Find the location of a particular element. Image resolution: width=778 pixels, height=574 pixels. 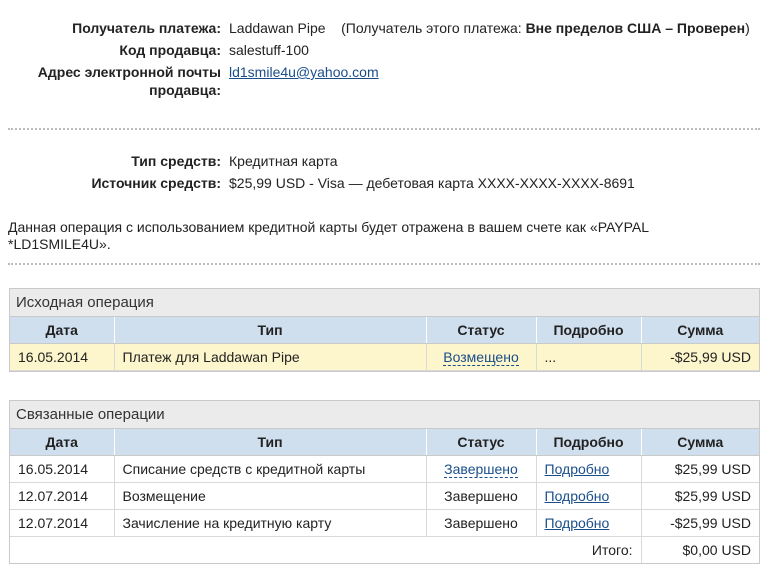

seller-email-link: ld1smile4u@yahoo.com is located at coordinates (304, 72).